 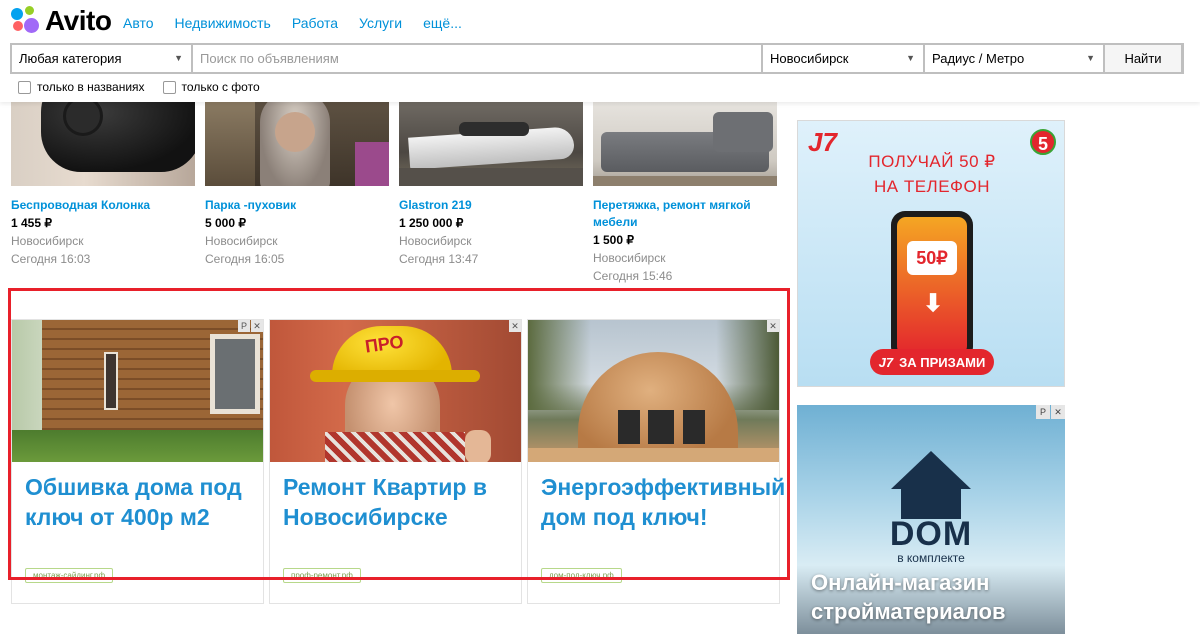 I want to click on ad-domain: дом-под-ключ.рф, so click(x=581, y=575).